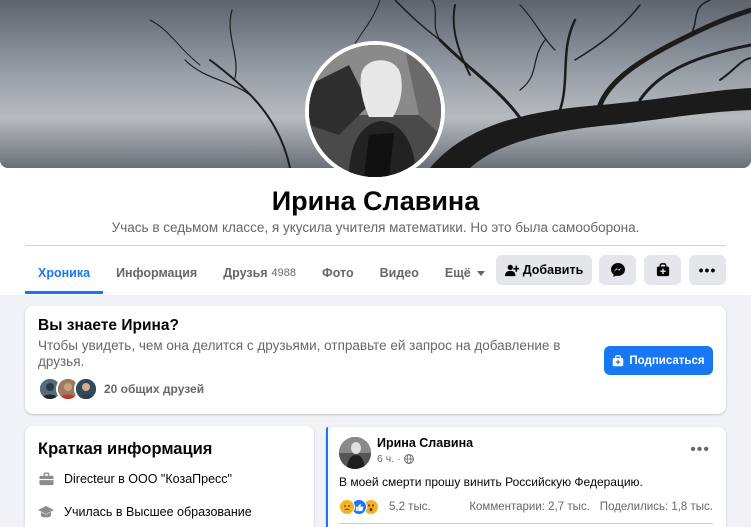  I want to click on subscribe-icon, so click(618, 360).